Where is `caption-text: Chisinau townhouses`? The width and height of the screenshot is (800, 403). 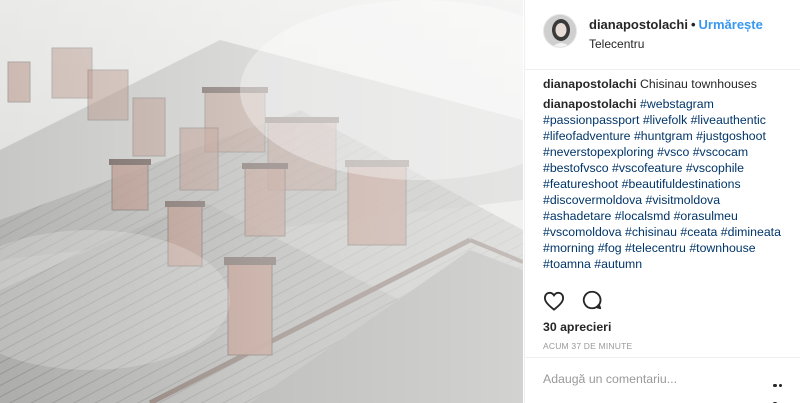
caption-text: Chisinau townhouses is located at coordinates (698, 84).